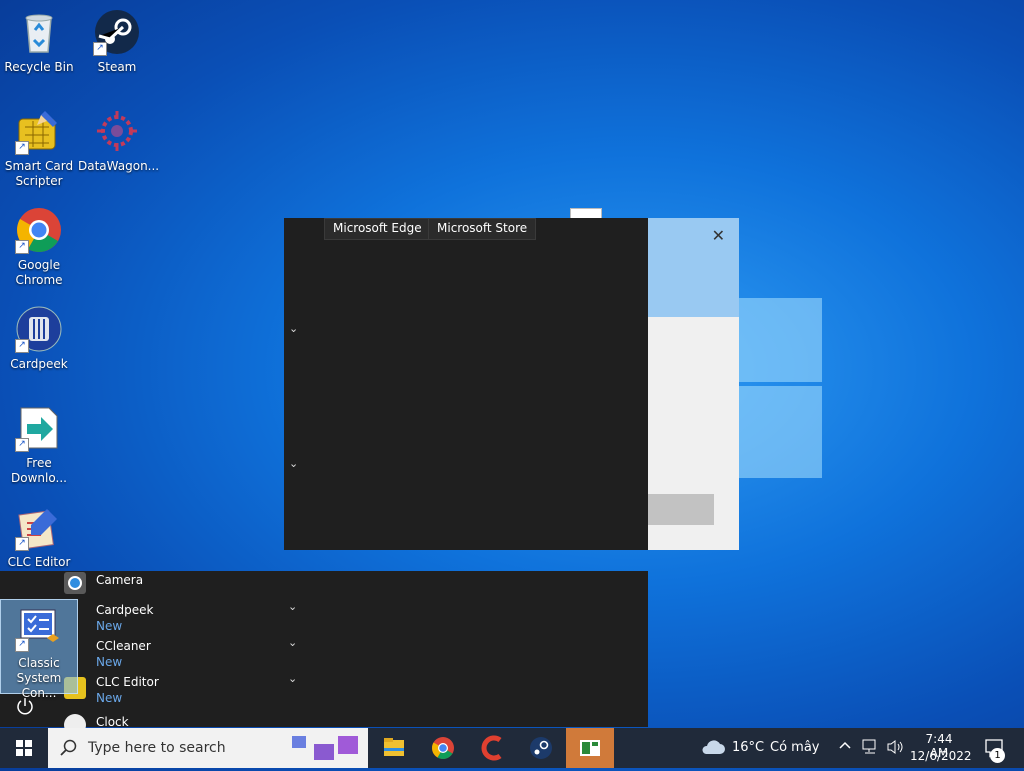 This screenshot has height=771, width=1024. I want to click on classic-system-control-icon: ↗, so click(39, 628).